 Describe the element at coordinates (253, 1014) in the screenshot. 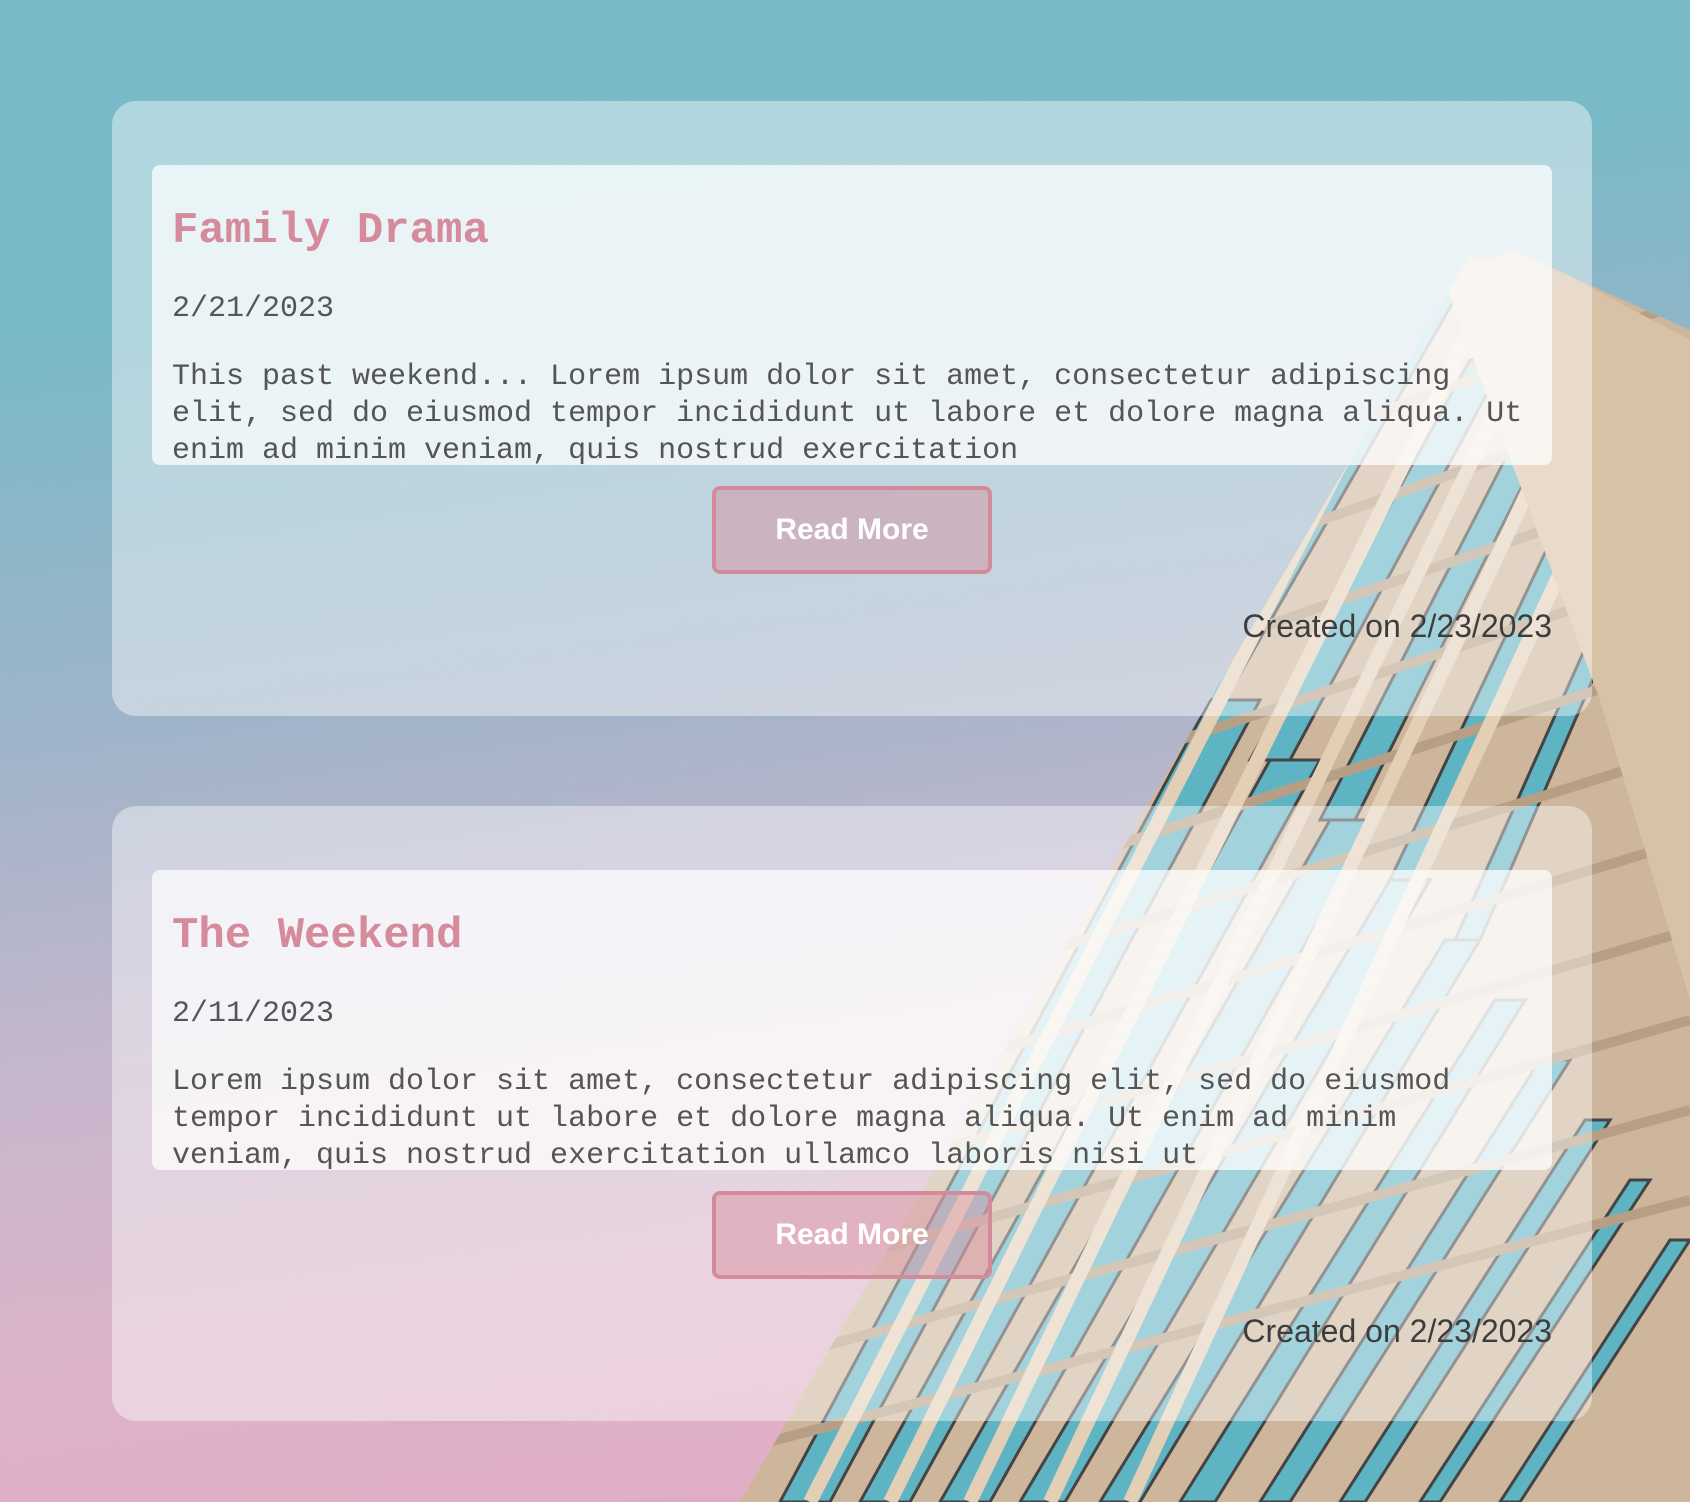

I see `post-date: 2/11/2023` at that location.